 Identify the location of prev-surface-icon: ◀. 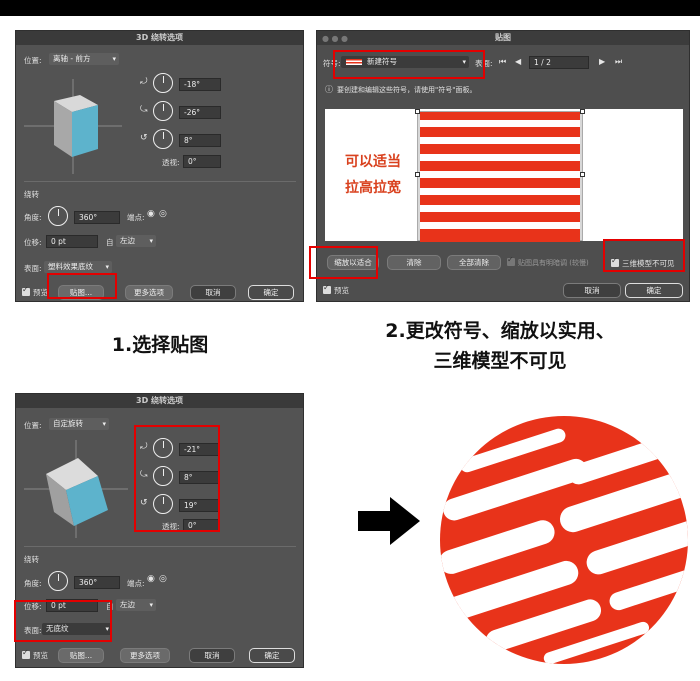
(518, 61).